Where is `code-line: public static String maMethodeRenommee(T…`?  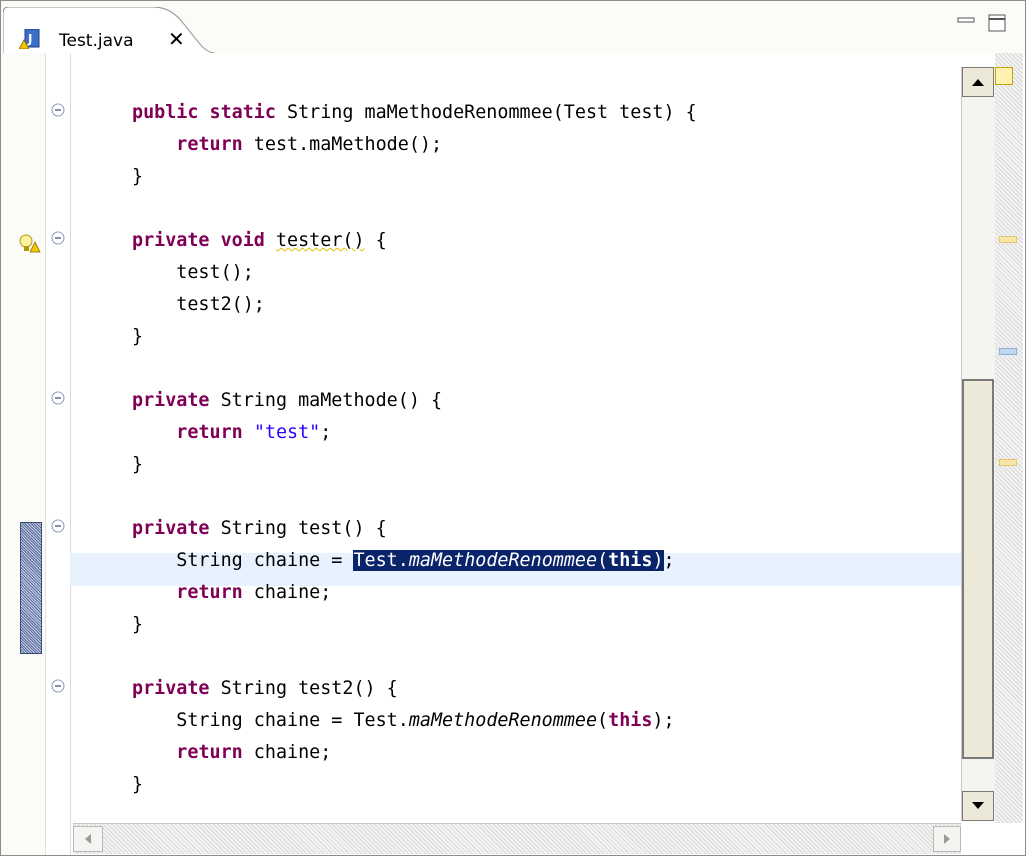 code-line: public static String maMethodeRenommee(T… is located at coordinates (414, 113).